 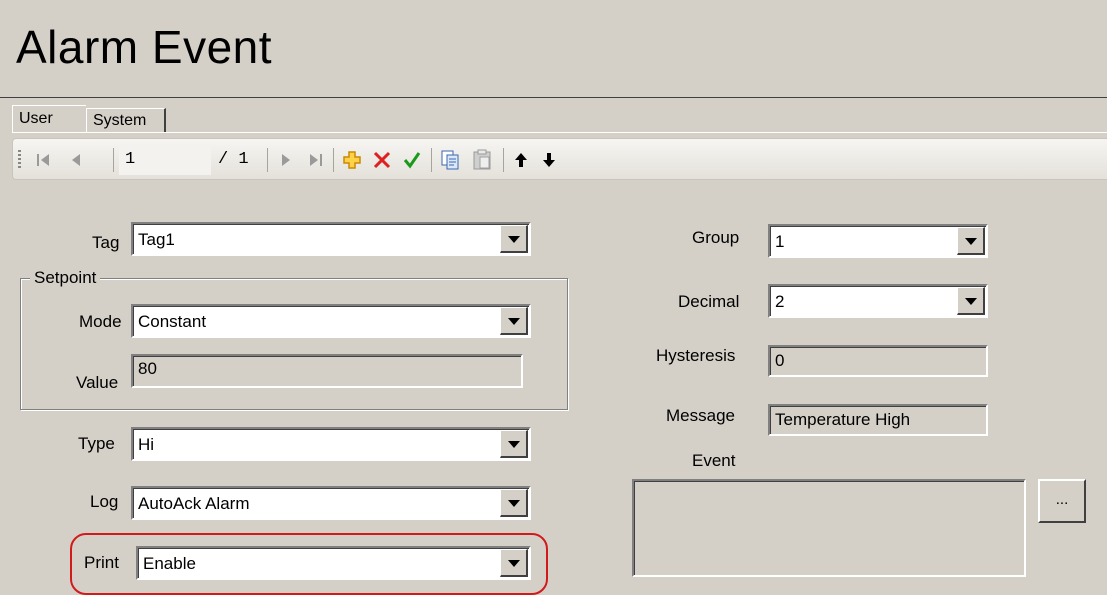 What do you see at coordinates (450, 160) in the screenshot?
I see `copy-icon` at bounding box center [450, 160].